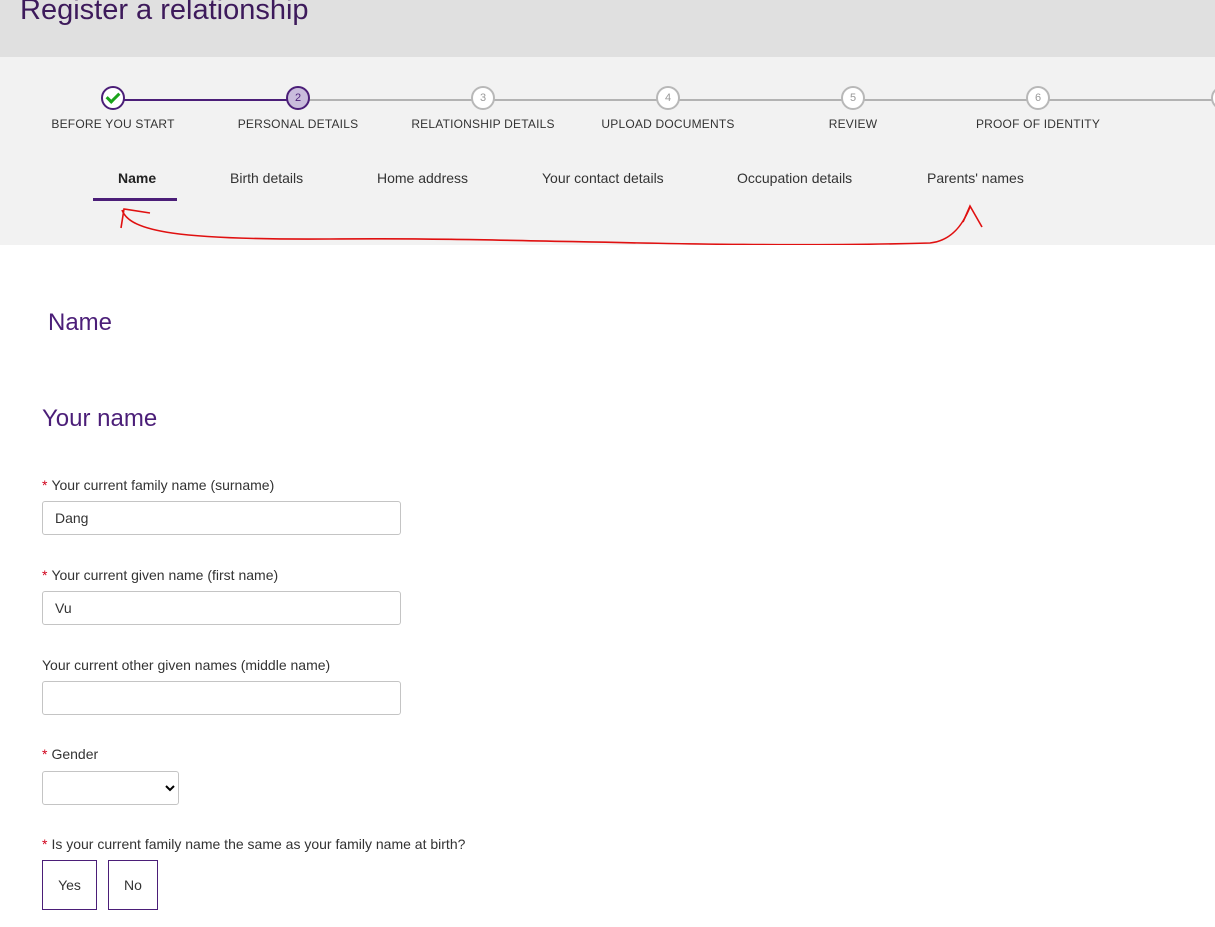 This screenshot has width=1215, height=927. I want to click on family-name-input, so click(221, 518).